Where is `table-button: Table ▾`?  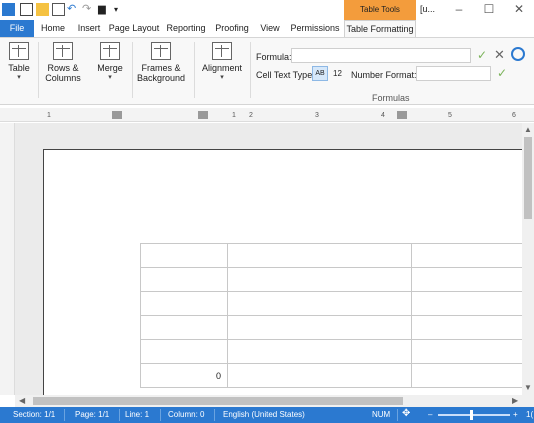 table-button: Table ▾ is located at coordinates (19, 60).